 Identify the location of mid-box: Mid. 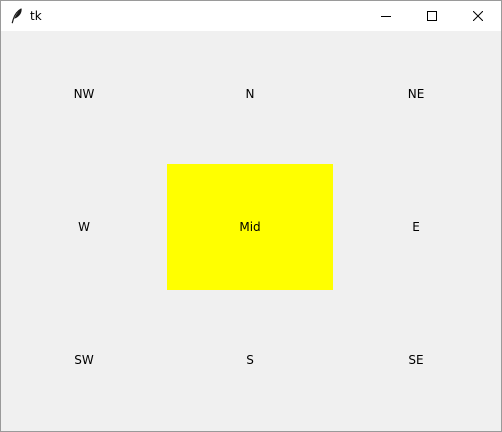
(250, 227).